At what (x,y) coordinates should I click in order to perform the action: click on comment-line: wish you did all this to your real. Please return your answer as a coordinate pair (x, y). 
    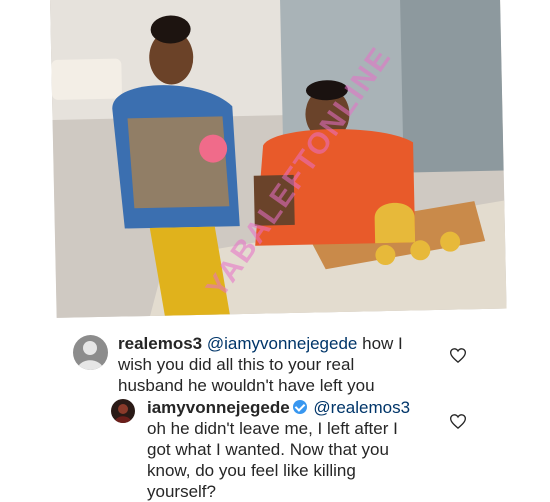
    Looking at the image, I should click on (236, 364).